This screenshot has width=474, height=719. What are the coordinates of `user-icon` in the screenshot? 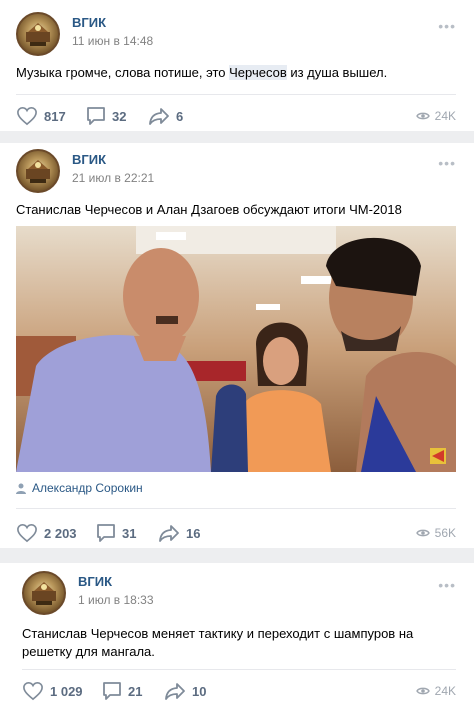 It's located at (21, 488).